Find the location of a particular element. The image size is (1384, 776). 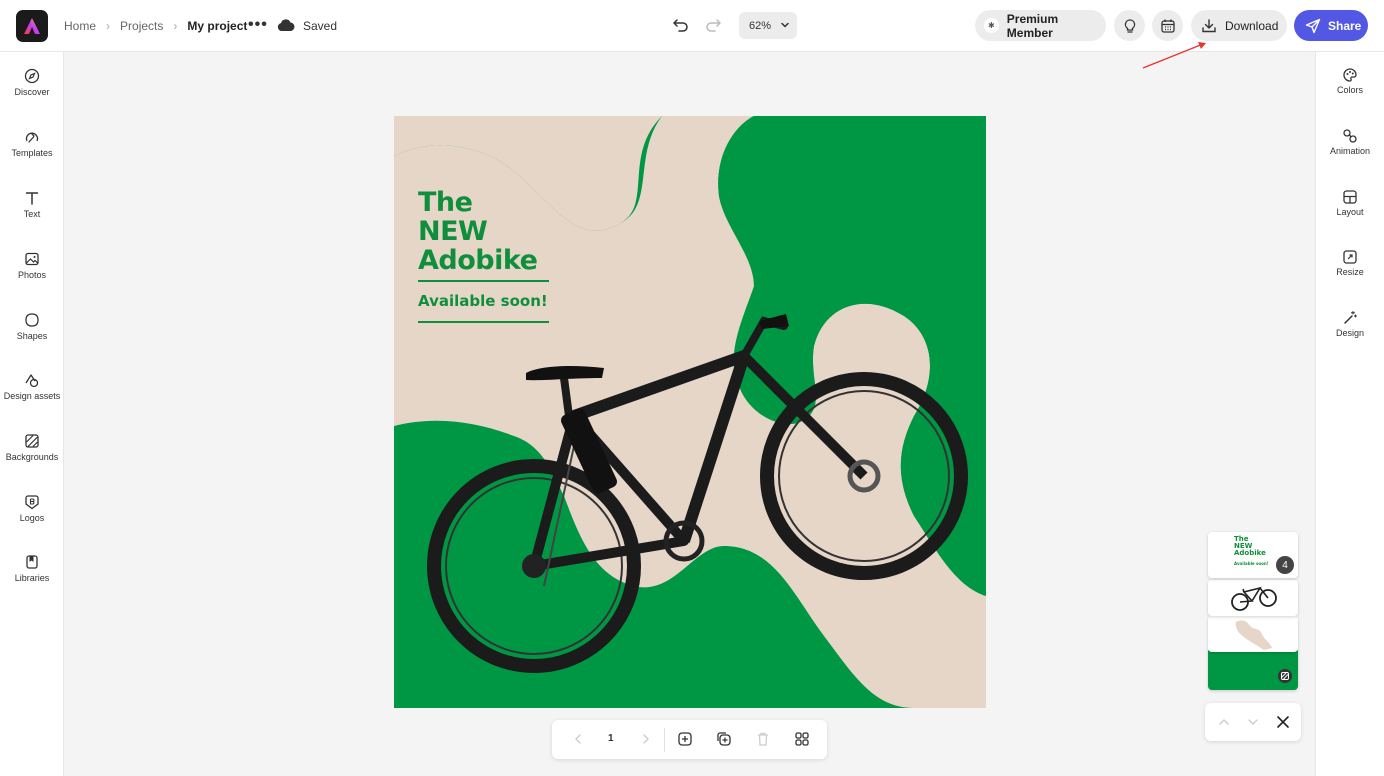

sidebar-item-discover: Discover is located at coordinates (32, 93).